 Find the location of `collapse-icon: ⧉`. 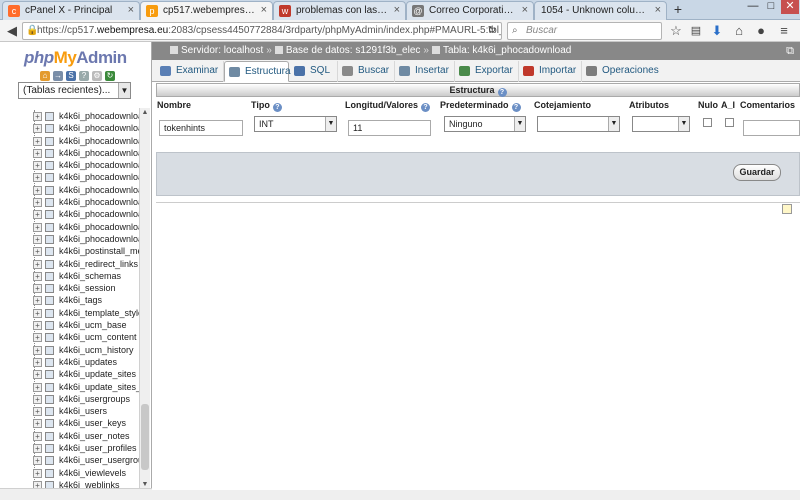

collapse-icon: ⧉ is located at coordinates (790, 51).